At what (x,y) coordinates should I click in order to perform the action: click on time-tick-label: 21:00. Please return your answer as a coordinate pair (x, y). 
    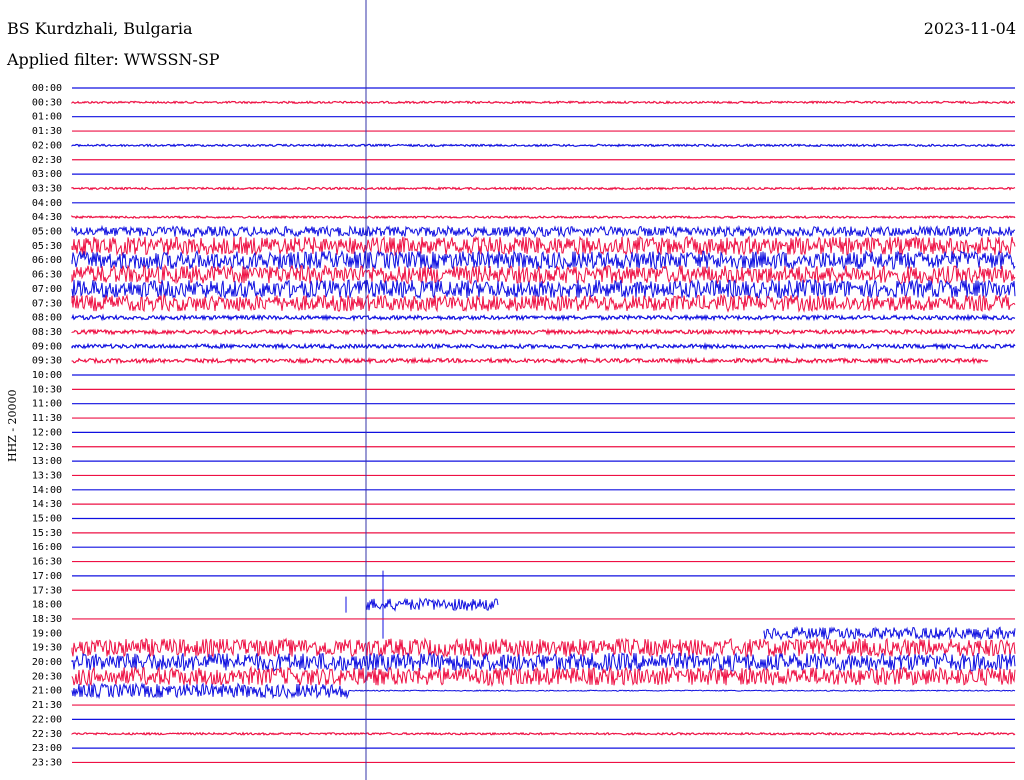
    Looking at the image, I should click on (47, 691).